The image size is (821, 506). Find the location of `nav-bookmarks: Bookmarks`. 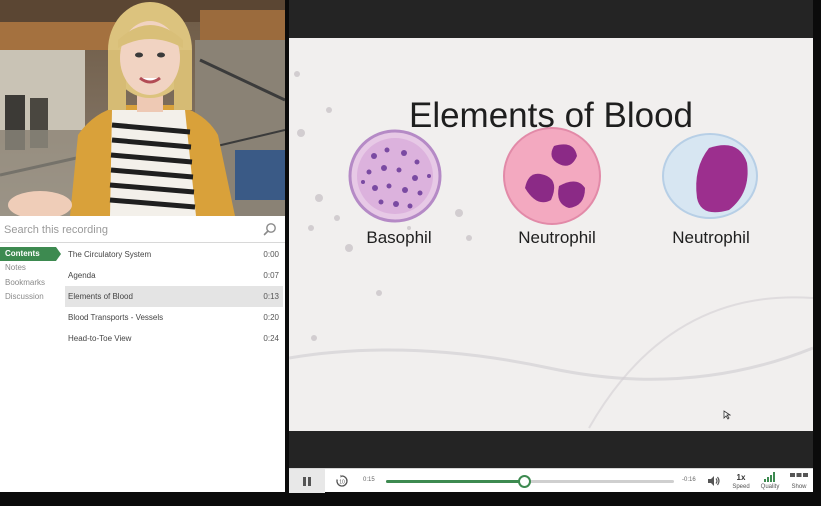

nav-bookmarks: Bookmarks is located at coordinates (31, 283).